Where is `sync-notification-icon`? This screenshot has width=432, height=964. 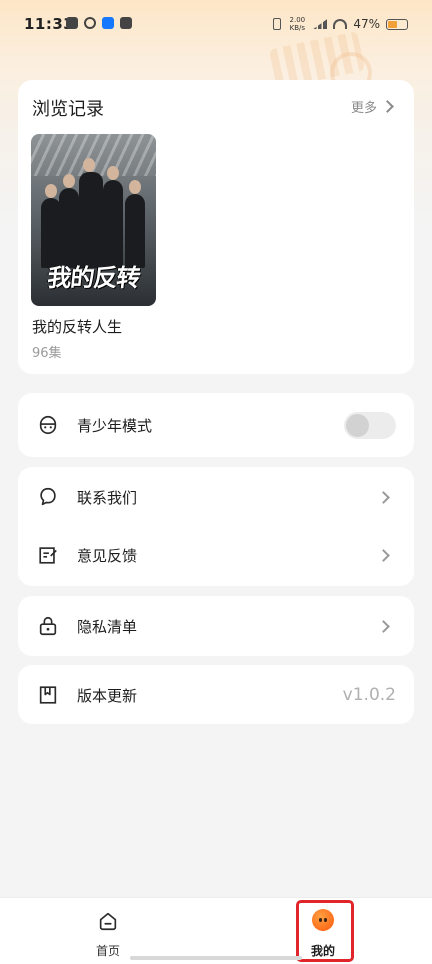 sync-notification-icon is located at coordinates (90, 23).